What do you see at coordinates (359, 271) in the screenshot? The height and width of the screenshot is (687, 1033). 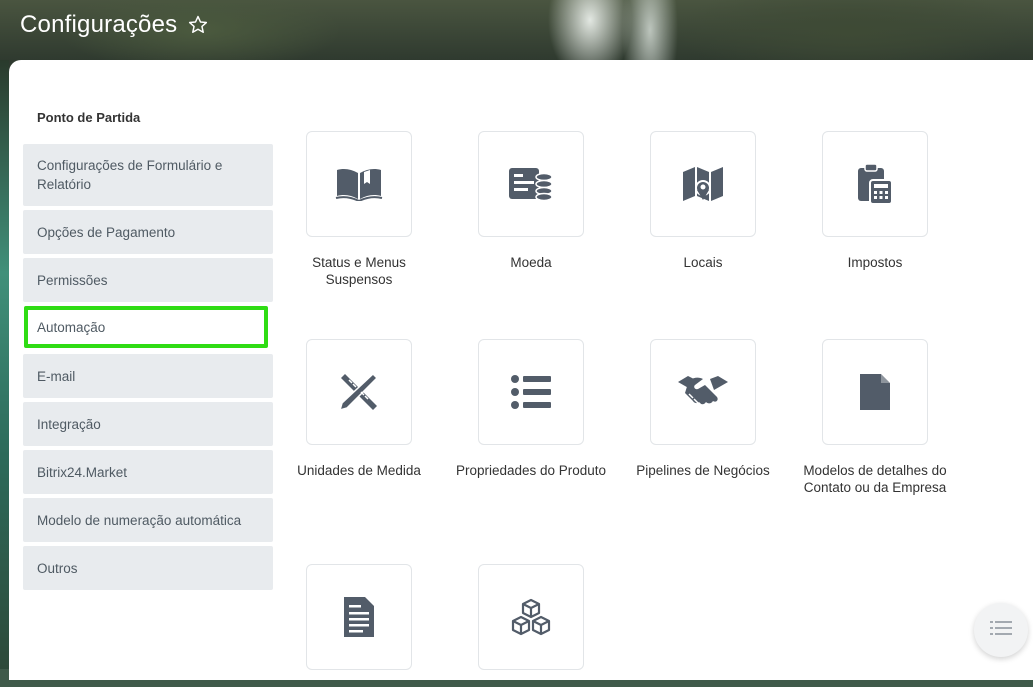 I see `tile-label: Status e Menus Suspensos` at bounding box center [359, 271].